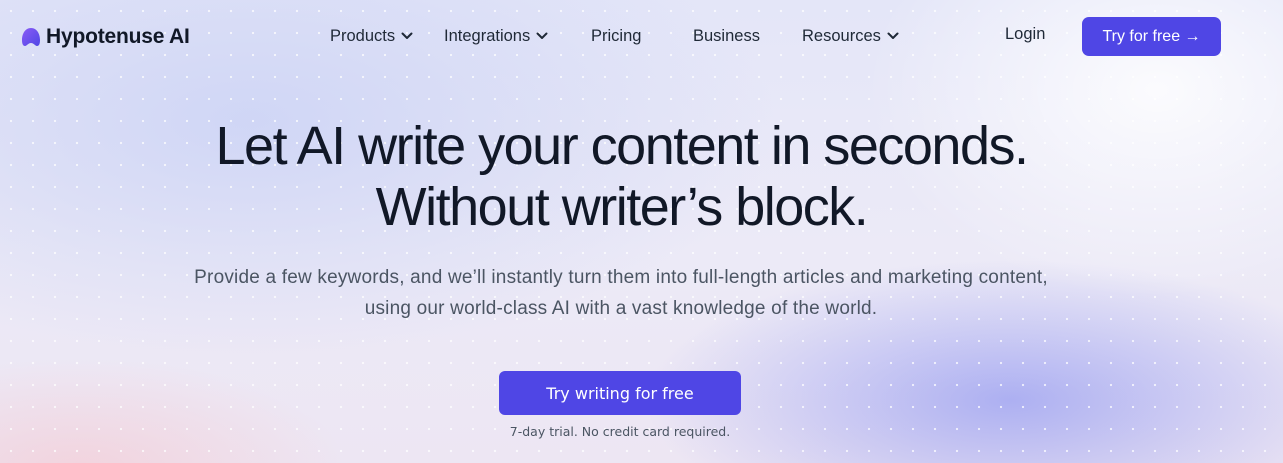  I want to click on trial-note: 7-day trial. No credit card required., so click(620, 431).